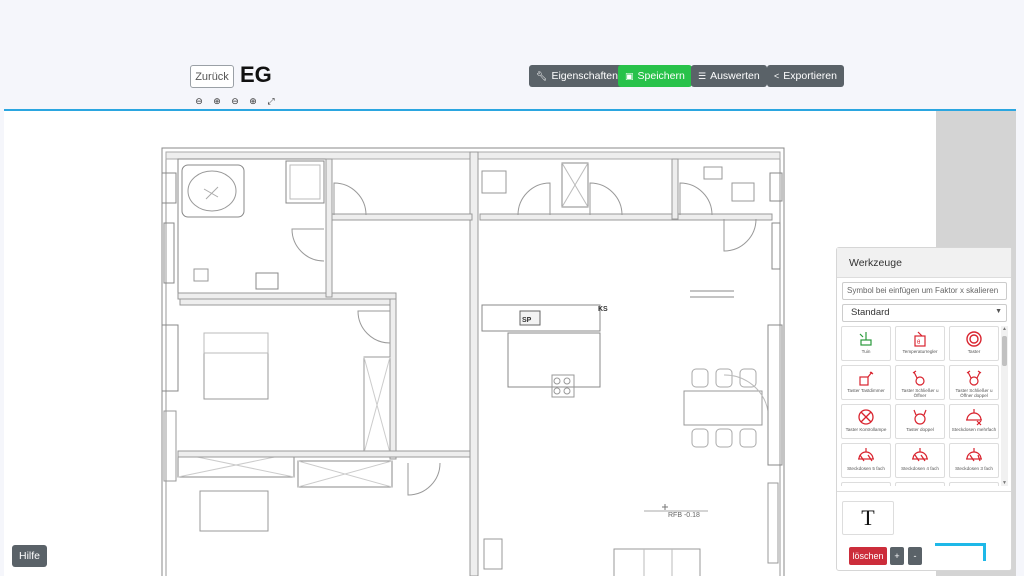 The image size is (1024, 576). Describe the element at coordinates (920, 417) in the screenshot. I see `button-double-icon` at that location.